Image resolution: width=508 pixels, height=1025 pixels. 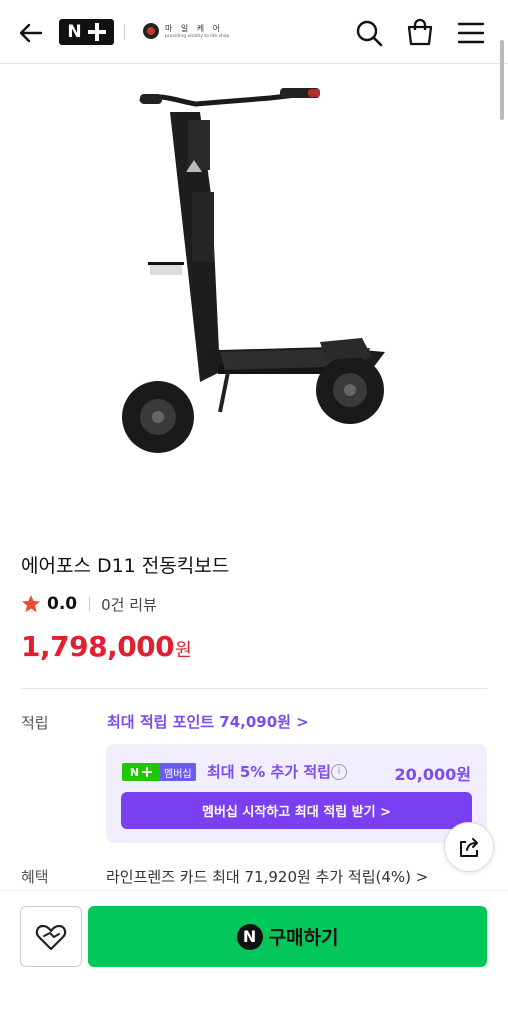 I want to click on badge-label: 멤버십, so click(x=178, y=772).